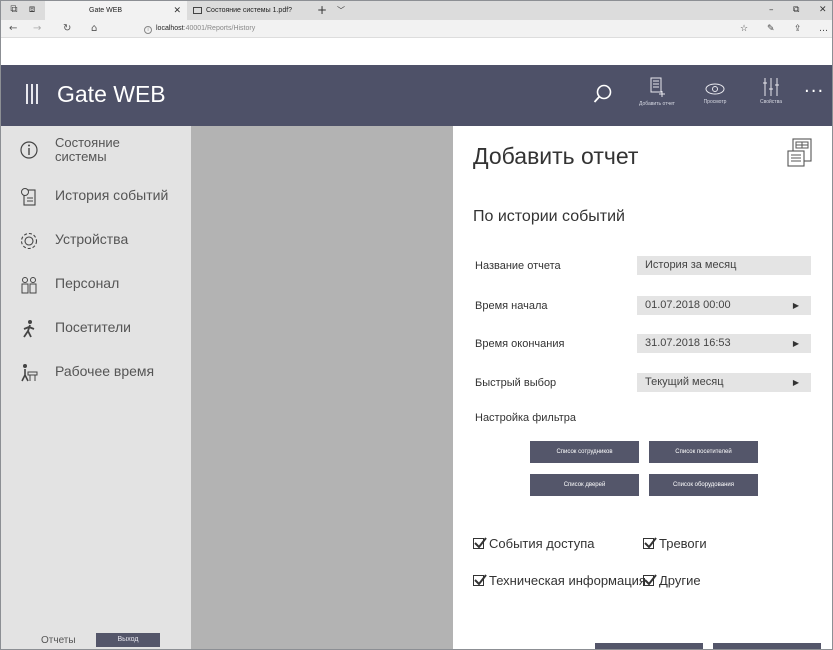  What do you see at coordinates (771, 10) in the screenshot?
I see `minimize-icon: –` at bounding box center [771, 10].